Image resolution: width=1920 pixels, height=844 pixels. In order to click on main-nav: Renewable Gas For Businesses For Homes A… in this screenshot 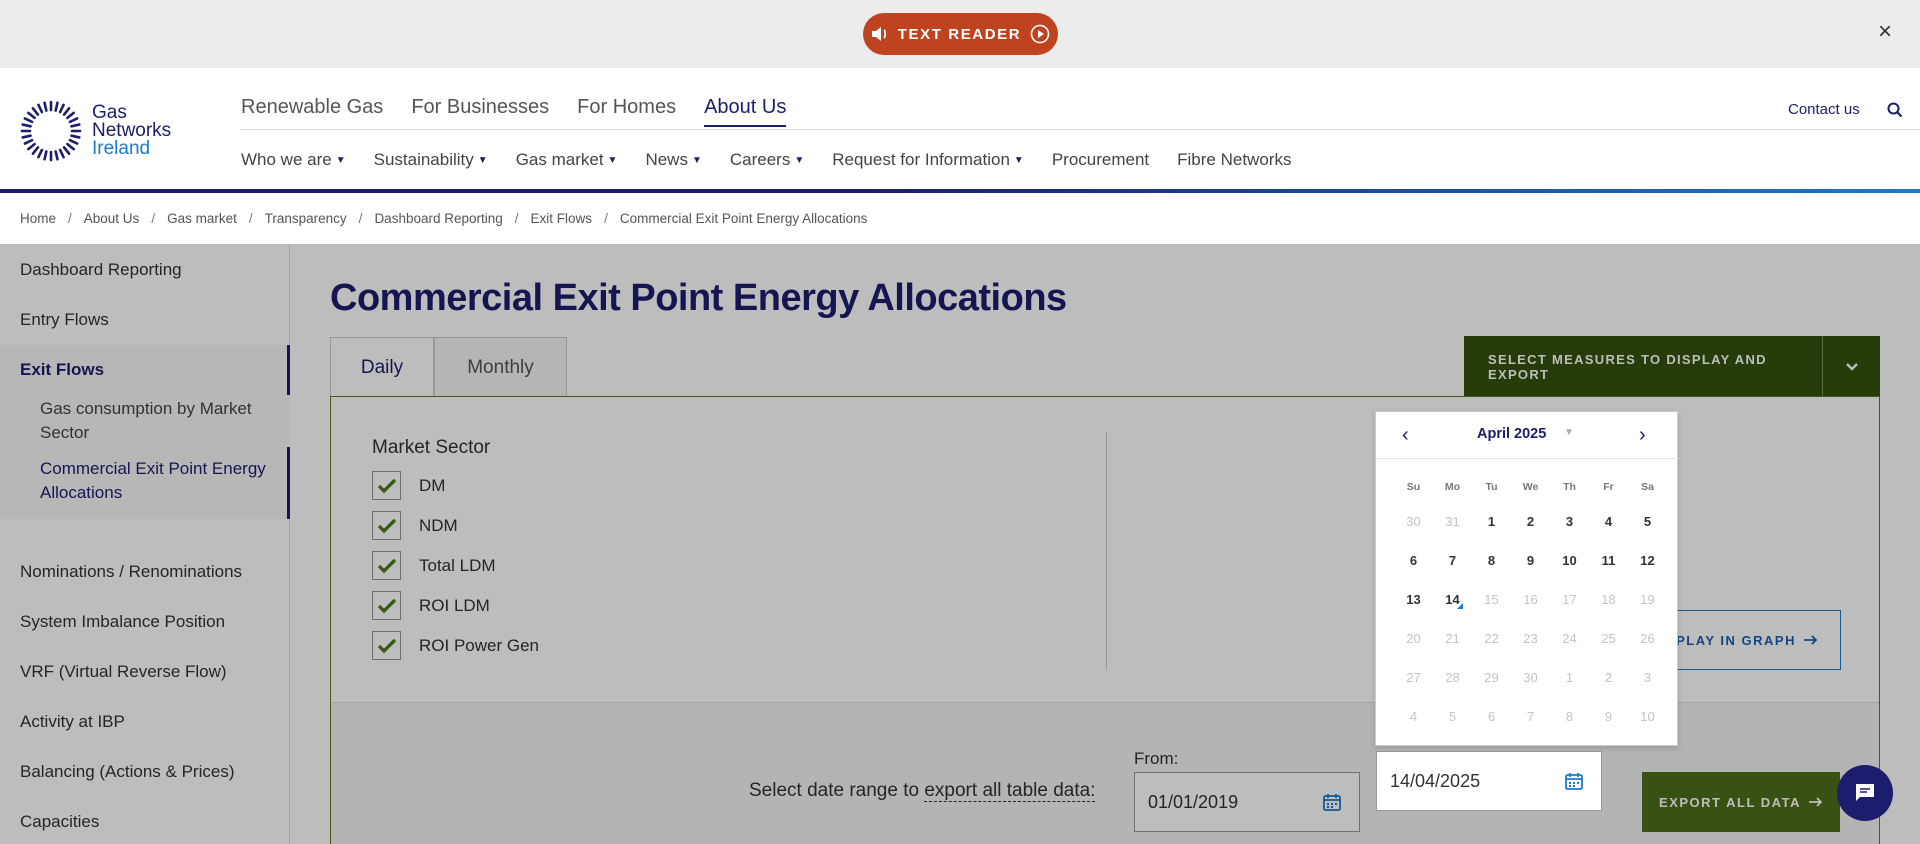, I will do `click(514, 111)`.